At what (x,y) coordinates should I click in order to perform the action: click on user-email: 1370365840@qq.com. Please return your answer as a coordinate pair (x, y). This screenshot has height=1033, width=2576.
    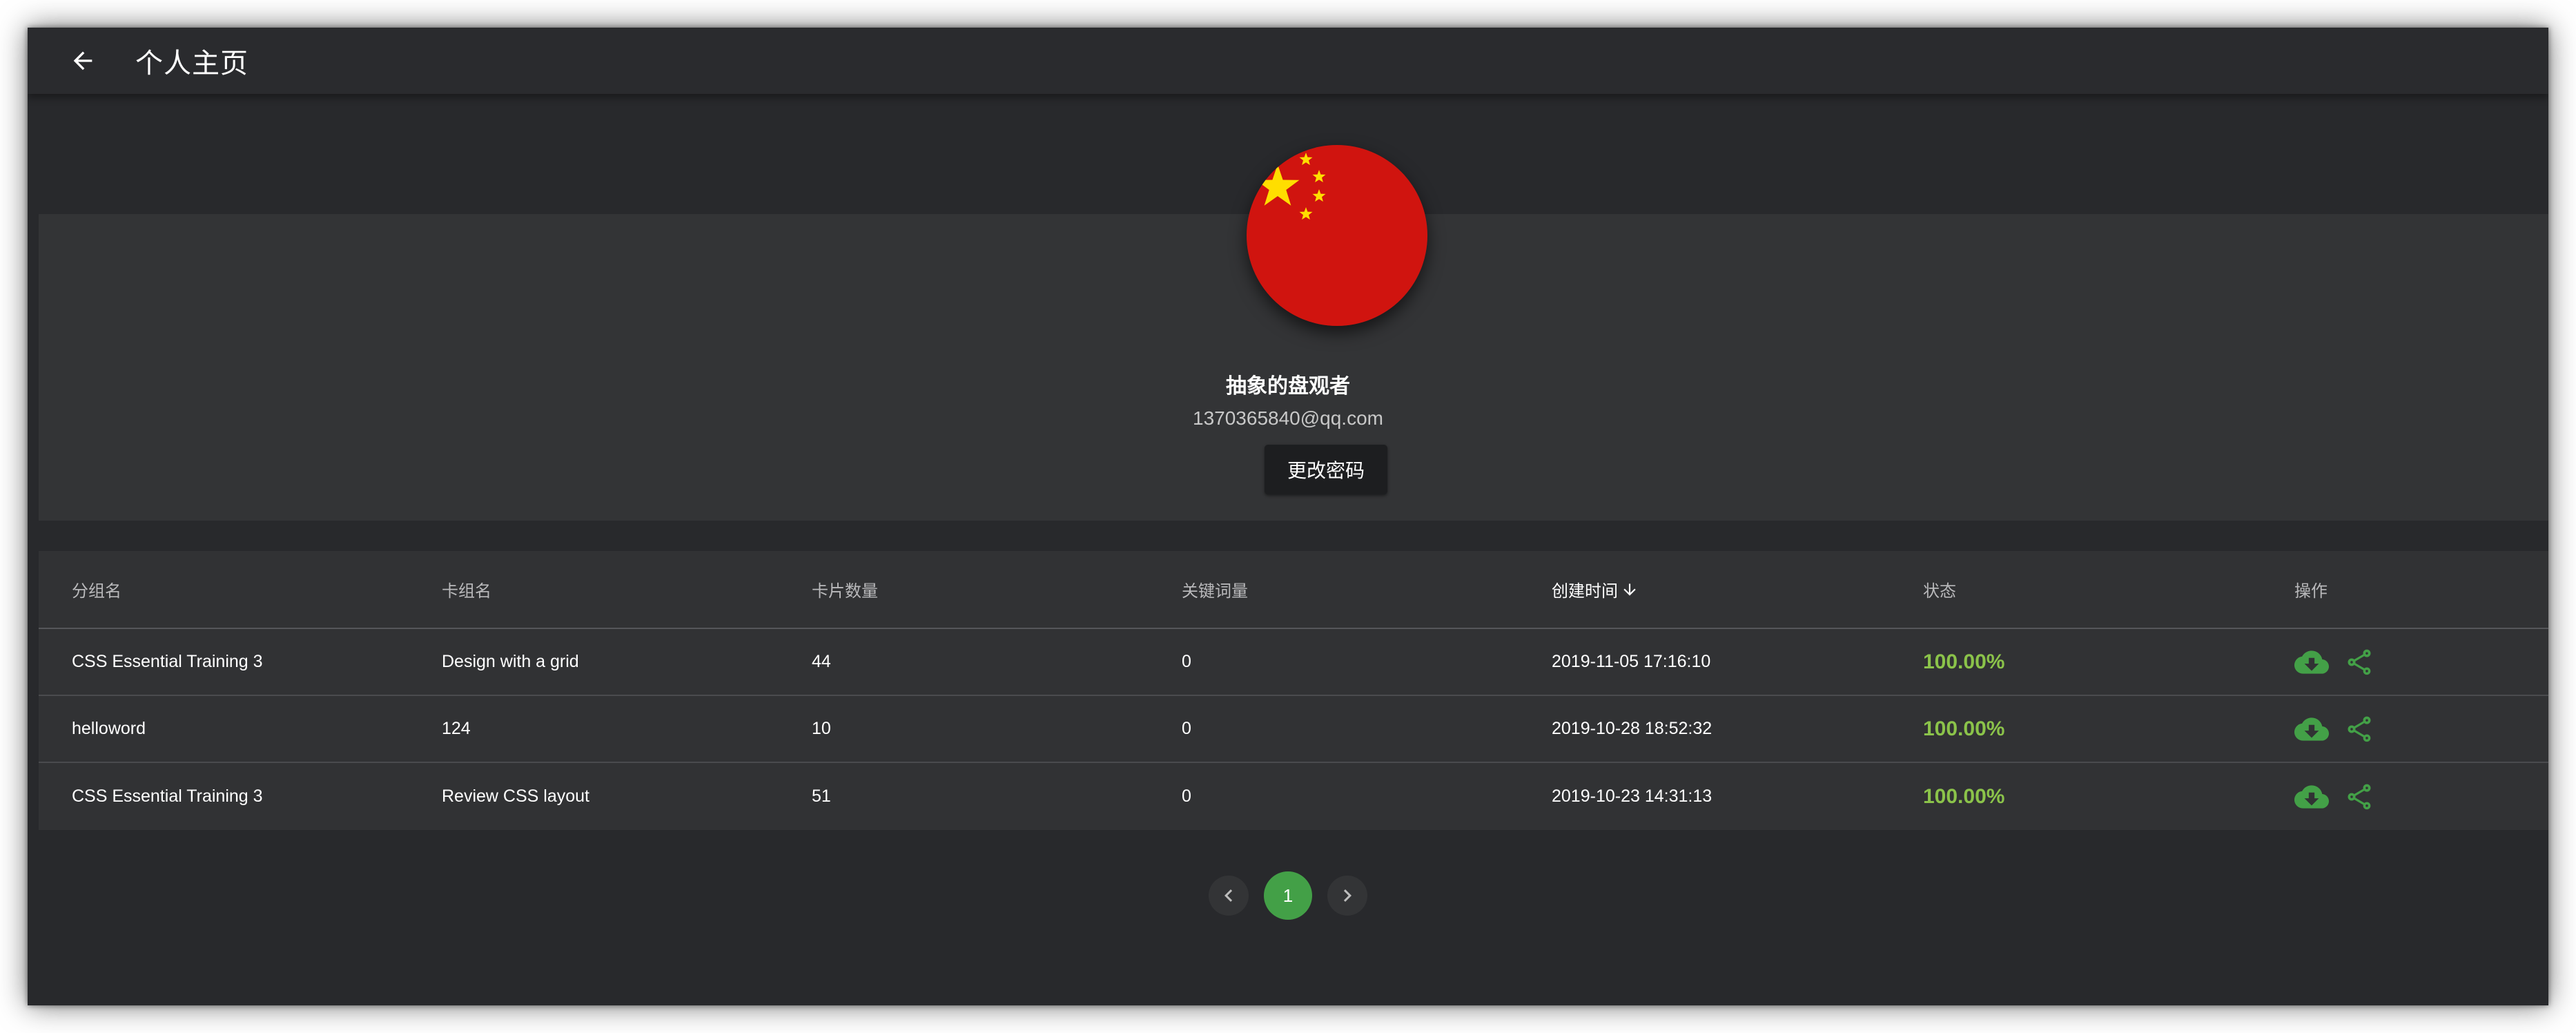
    Looking at the image, I should click on (1288, 418).